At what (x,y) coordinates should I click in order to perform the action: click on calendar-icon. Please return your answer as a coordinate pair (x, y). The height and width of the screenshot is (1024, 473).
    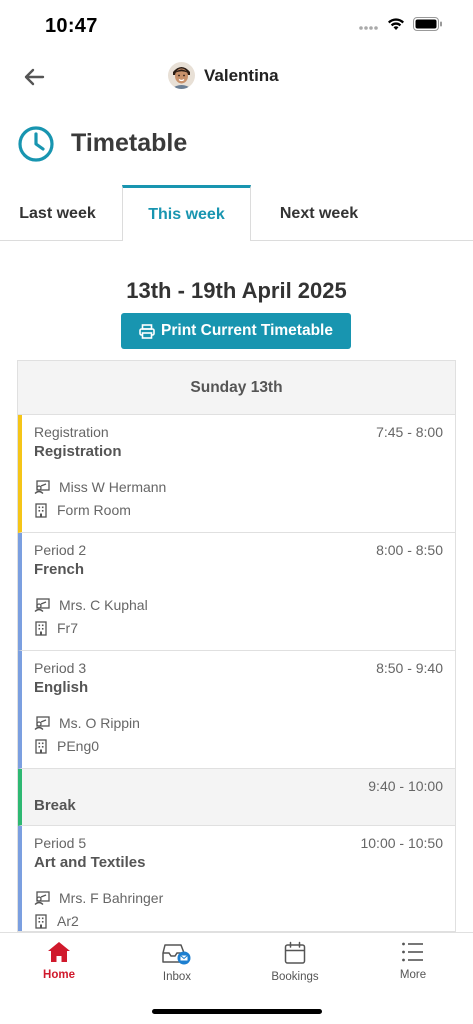
    Looking at the image, I should click on (295, 952).